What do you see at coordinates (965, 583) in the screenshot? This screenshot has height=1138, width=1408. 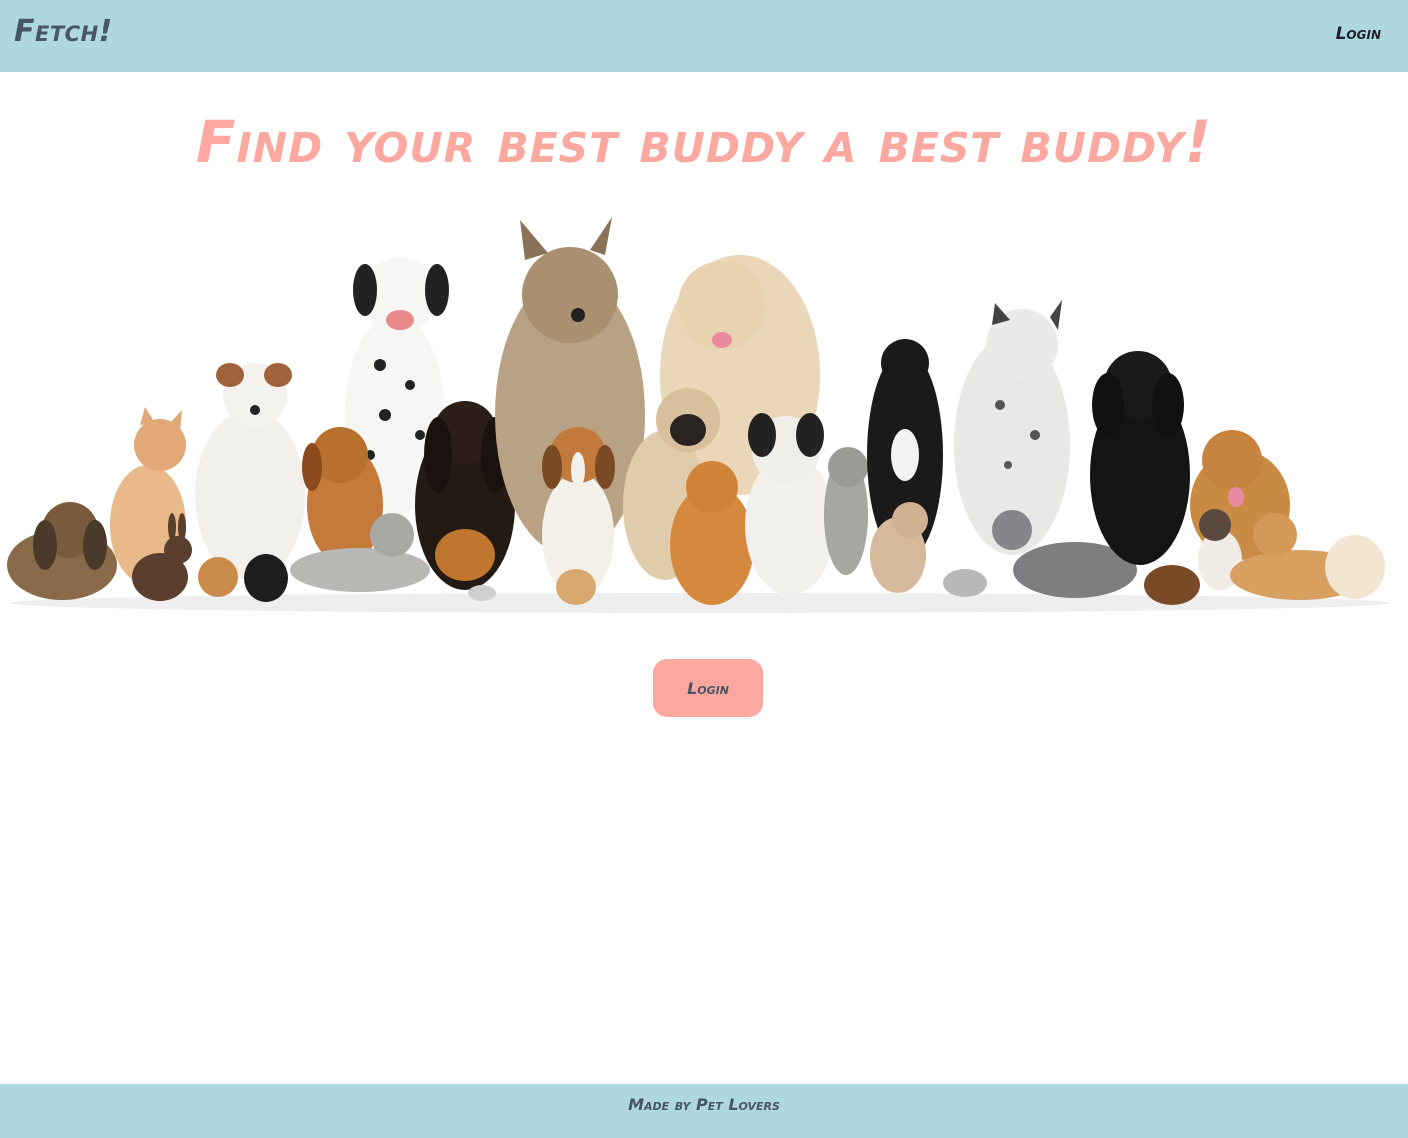 I see `pet-hamster` at bounding box center [965, 583].